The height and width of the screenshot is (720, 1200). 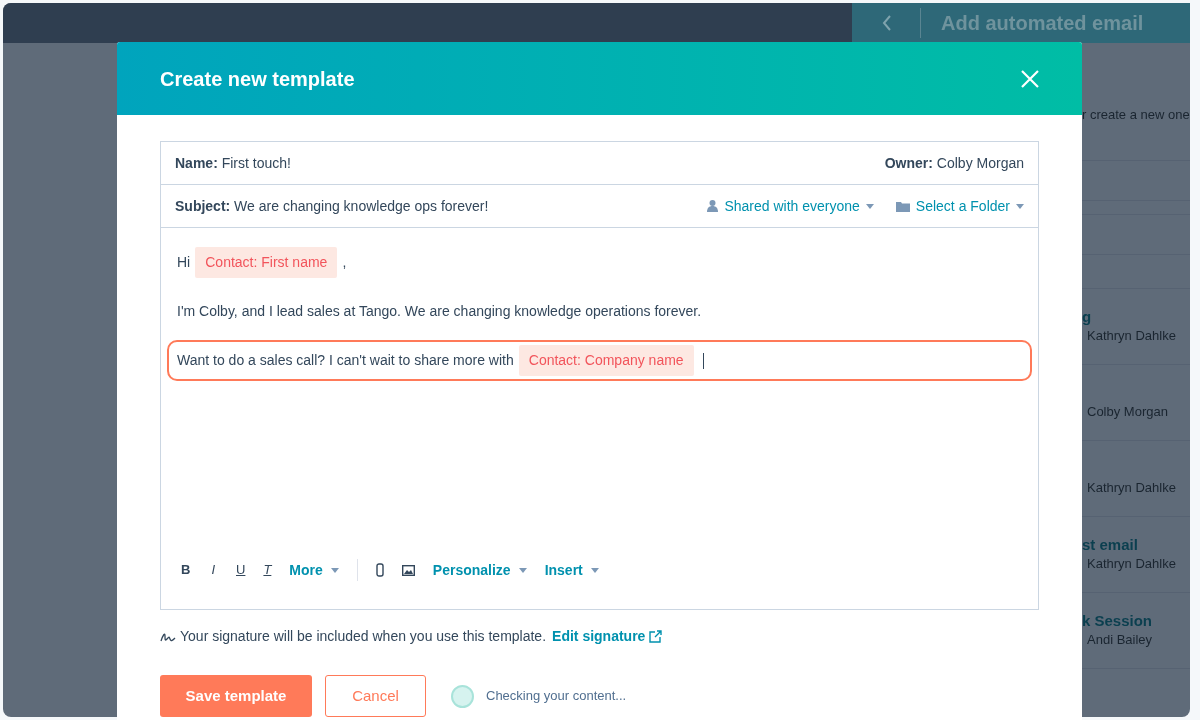 What do you see at coordinates (462, 696) in the screenshot?
I see `loading-spinner` at bounding box center [462, 696].